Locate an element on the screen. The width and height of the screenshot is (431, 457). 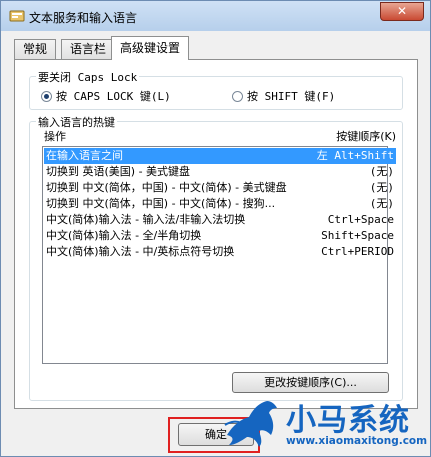
horse-logo-icon is located at coordinates (250, 424).